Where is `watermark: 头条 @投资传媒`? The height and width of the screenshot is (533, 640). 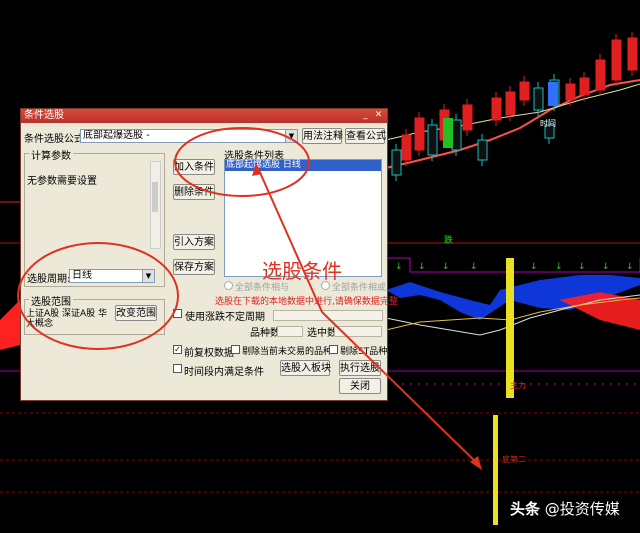 watermark: 头条 @投资传媒 is located at coordinates (565, 508).